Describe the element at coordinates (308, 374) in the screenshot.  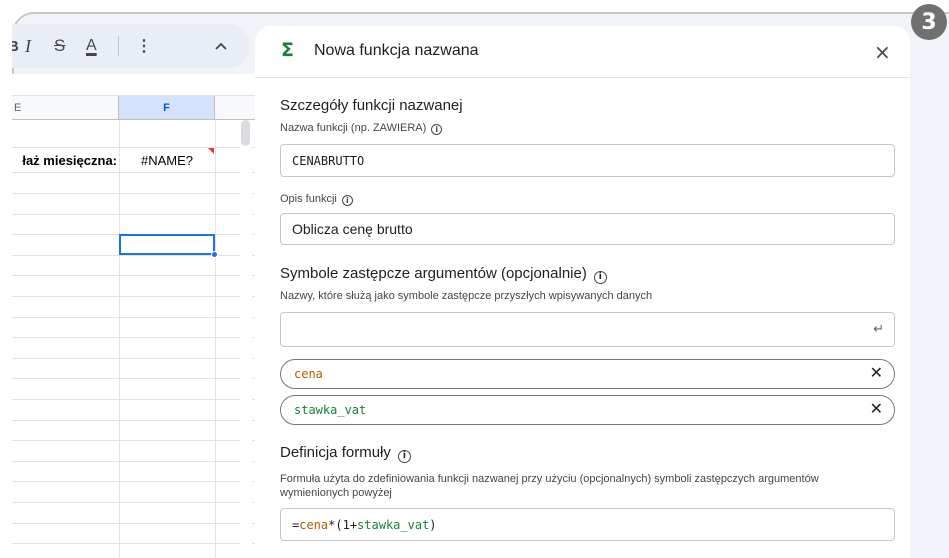
I see `arg-chip-label: cena` at that location.